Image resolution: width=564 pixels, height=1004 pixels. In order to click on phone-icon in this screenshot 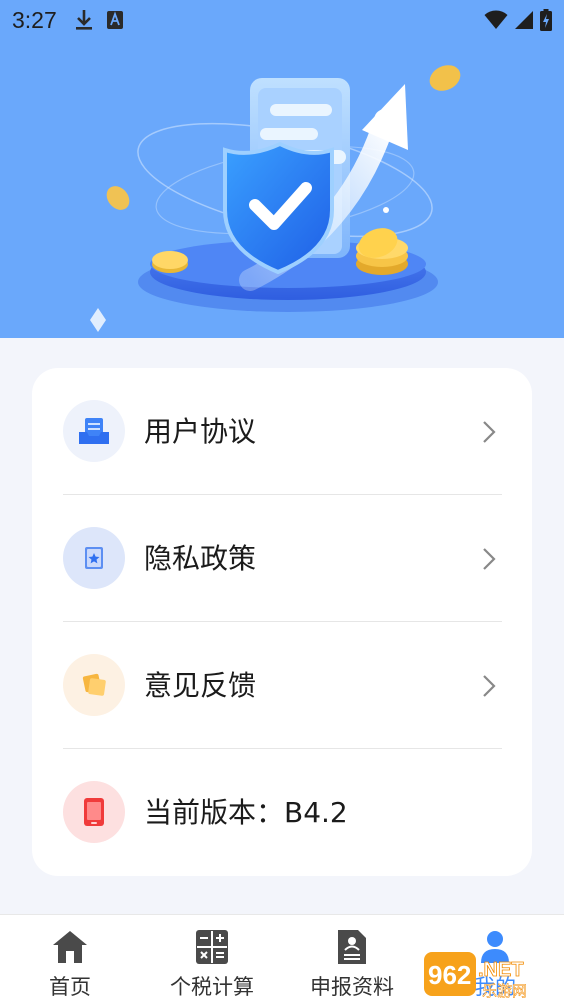, I will do `click(94, 812)`.